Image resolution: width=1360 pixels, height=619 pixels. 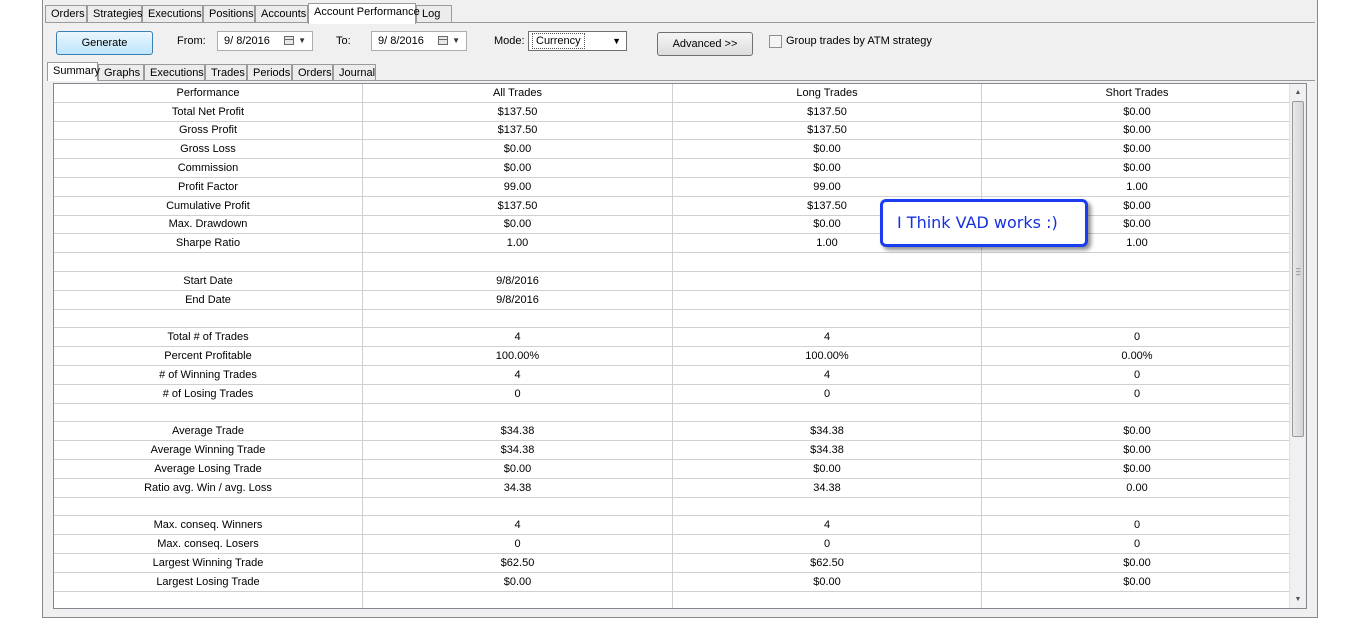 What do you see at coordinates (73, 71) in the screenshot?
I see `tab-summary: Summary` at bounding box center [73, 71].